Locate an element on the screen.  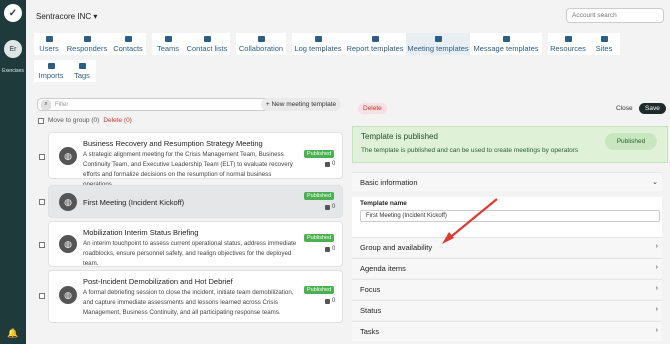
tab-contact-lists: Contact lists is located at coordinates (207, 44).